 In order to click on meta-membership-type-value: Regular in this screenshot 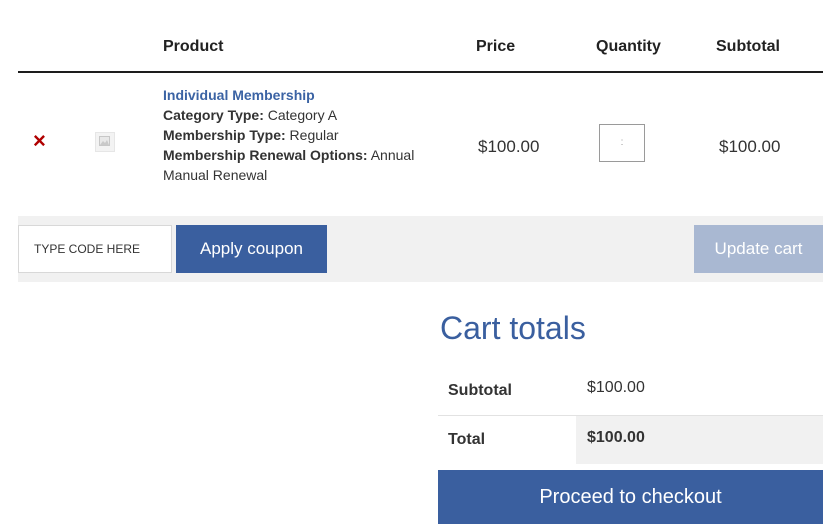, I will do `click(314, 135)`.